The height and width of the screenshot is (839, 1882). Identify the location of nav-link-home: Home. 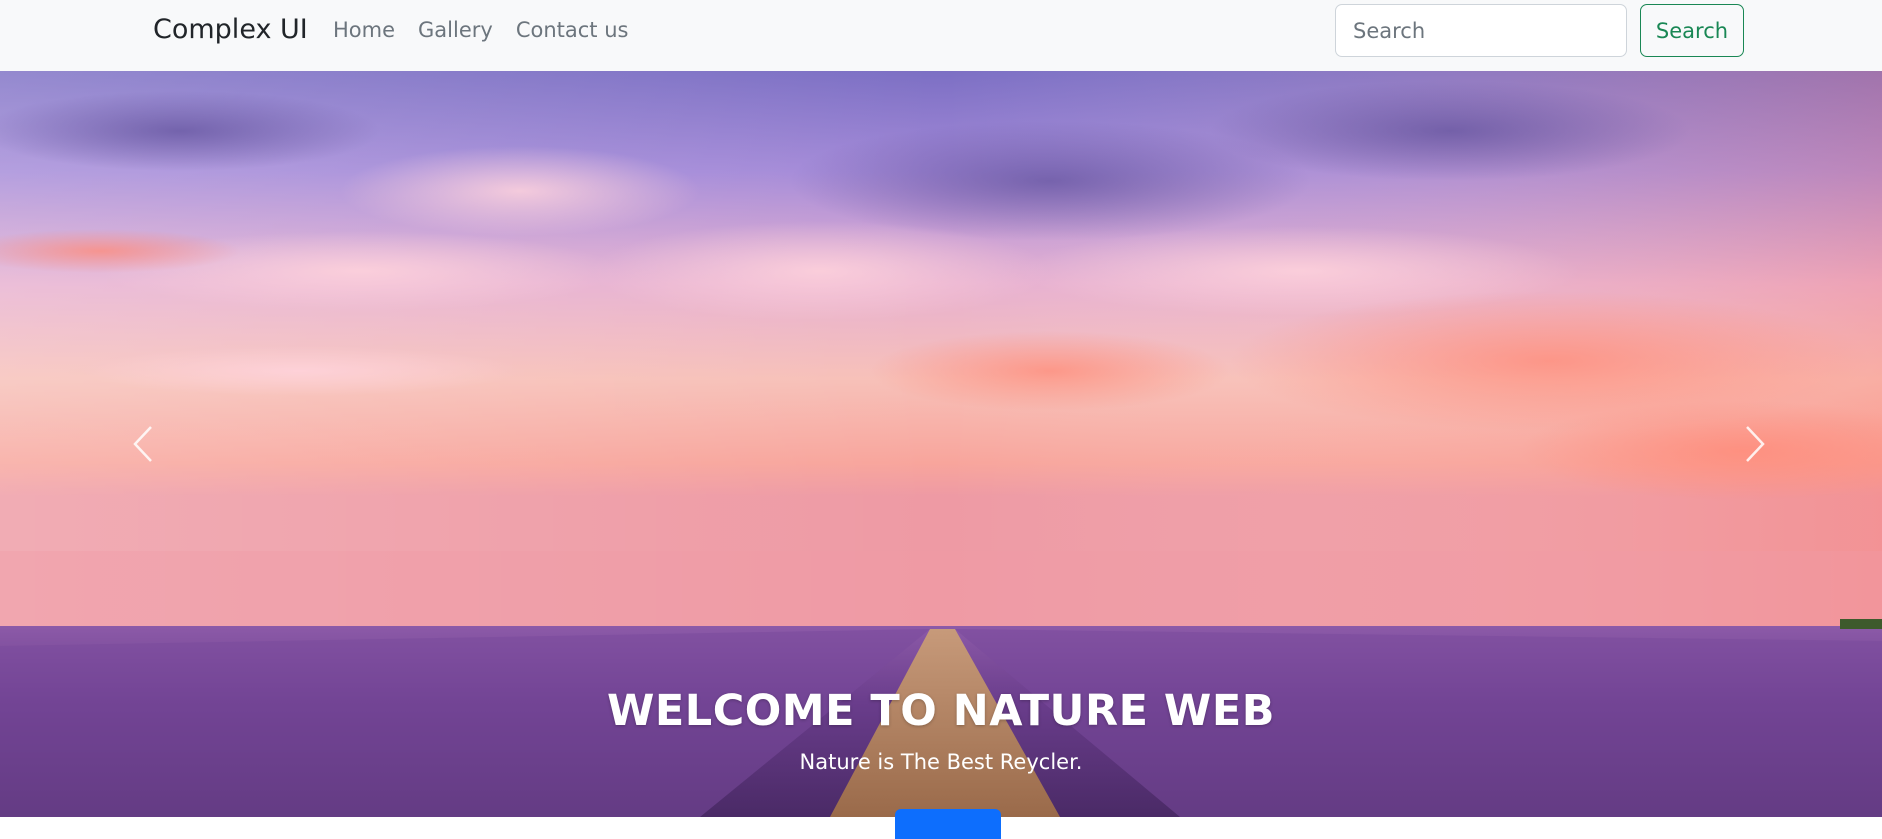
(364, 30).